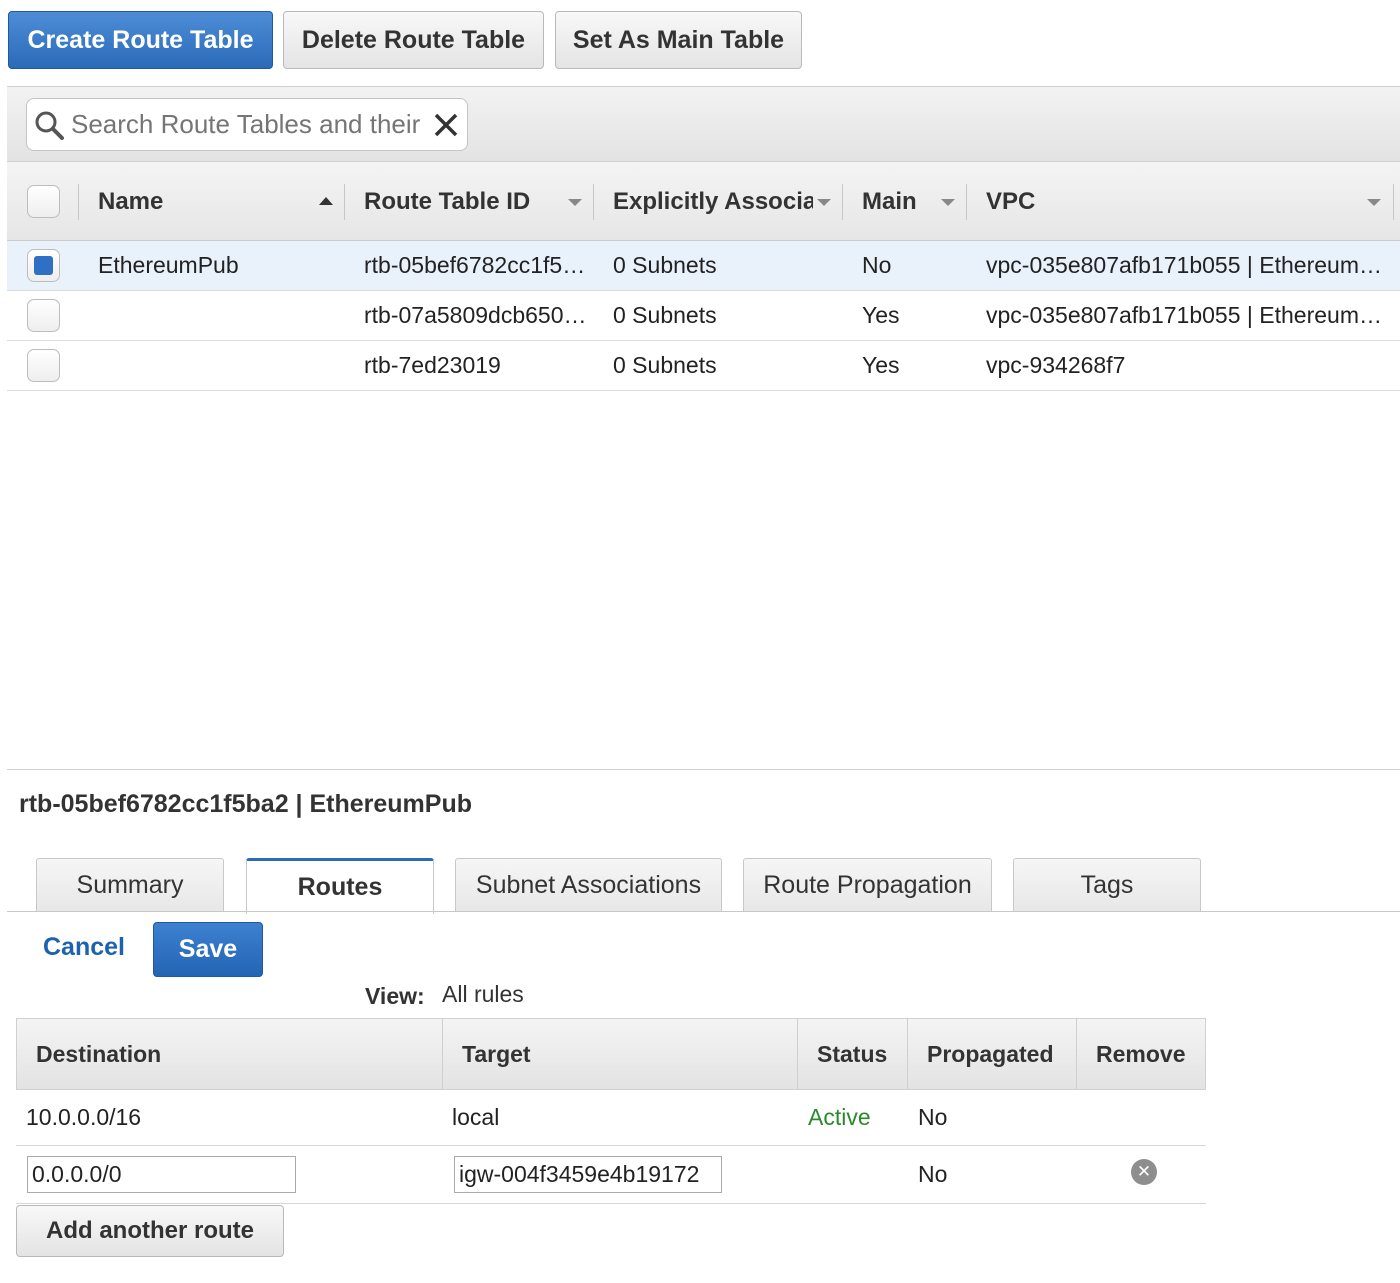 The width and height of the screenshot is (1400, 1283). I want to click on search-input, so click(251, 124).